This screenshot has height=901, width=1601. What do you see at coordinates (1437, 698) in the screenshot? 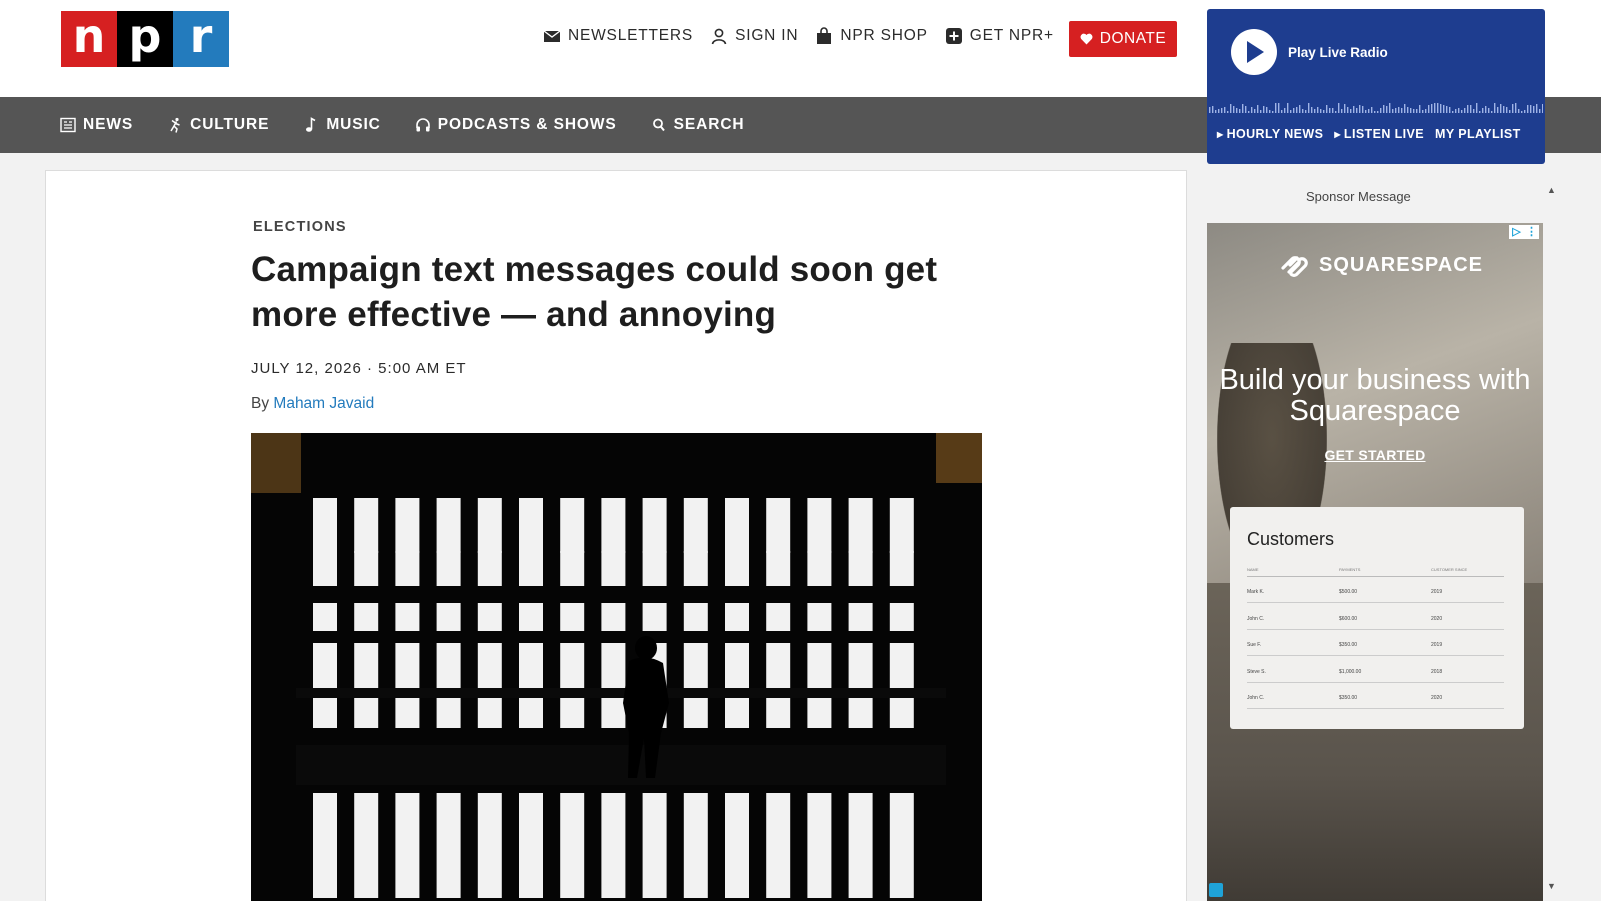
I see `ad-table-cell: 2020` at bounding box center [1437, 698].